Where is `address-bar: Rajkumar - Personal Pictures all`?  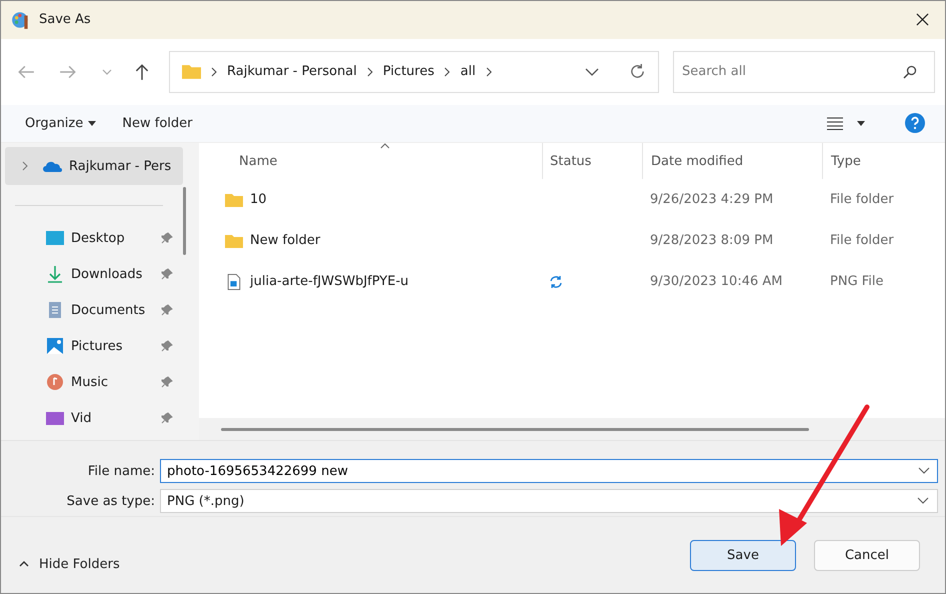
address-bar: Rajkumar - Personal Pictures all is located at coordinates (414, 71).